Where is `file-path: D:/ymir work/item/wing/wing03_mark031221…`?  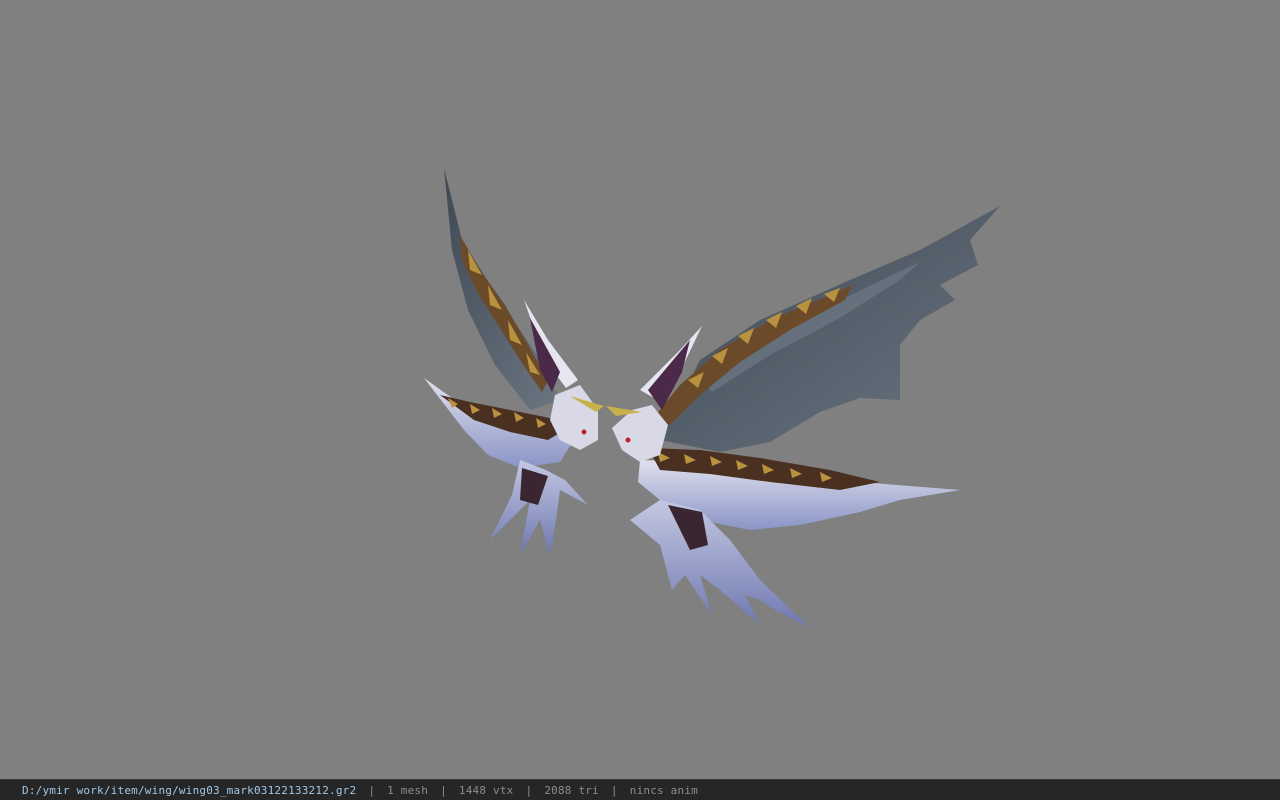 file-path: D:/ymir work/item/wing/wing03_mark031221… is located at coordinates (189, 790).